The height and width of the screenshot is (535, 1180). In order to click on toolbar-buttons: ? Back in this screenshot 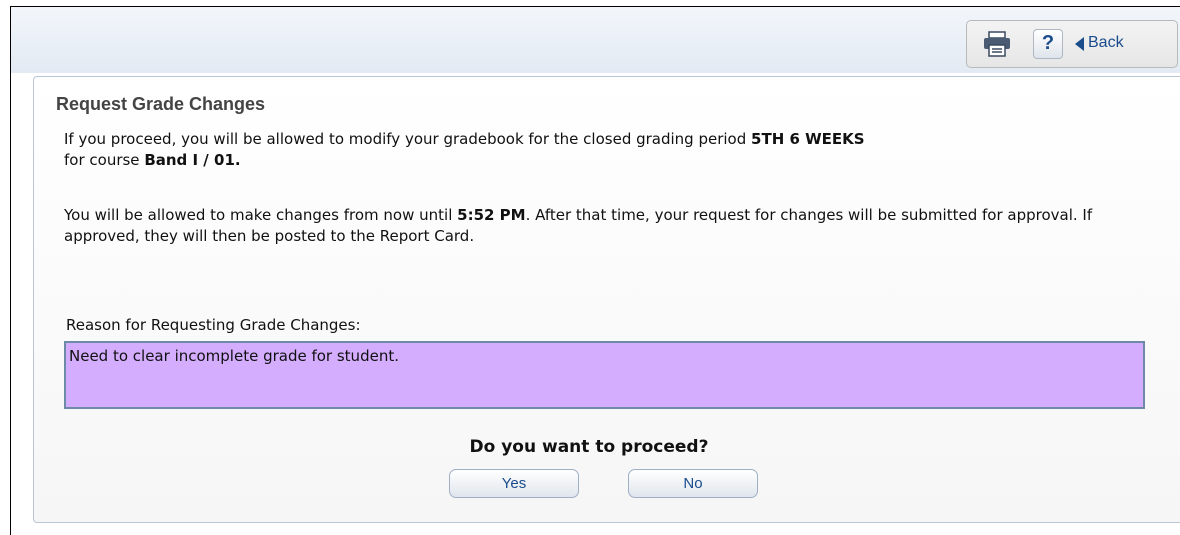, I will do `click(1072, 44)`.